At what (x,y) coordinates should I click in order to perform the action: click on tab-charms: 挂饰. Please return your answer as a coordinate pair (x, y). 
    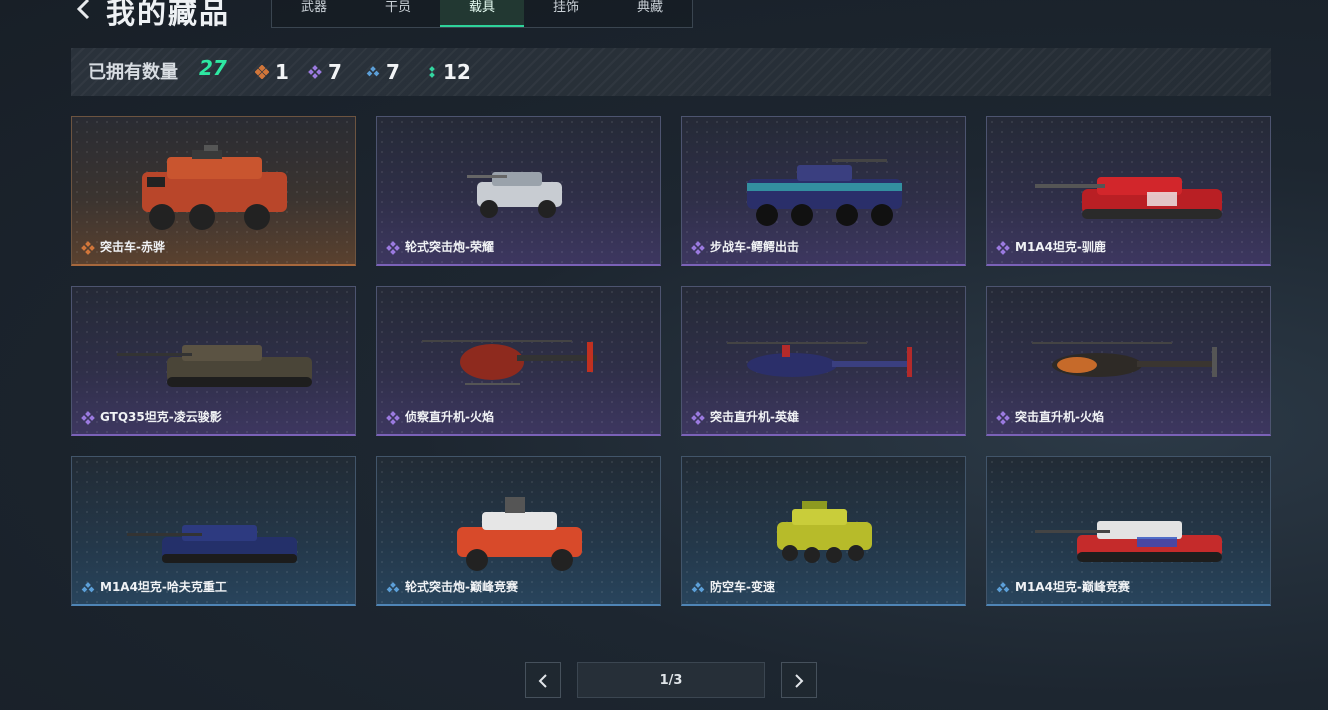
    Looking at the image, I should click on (566, 13).